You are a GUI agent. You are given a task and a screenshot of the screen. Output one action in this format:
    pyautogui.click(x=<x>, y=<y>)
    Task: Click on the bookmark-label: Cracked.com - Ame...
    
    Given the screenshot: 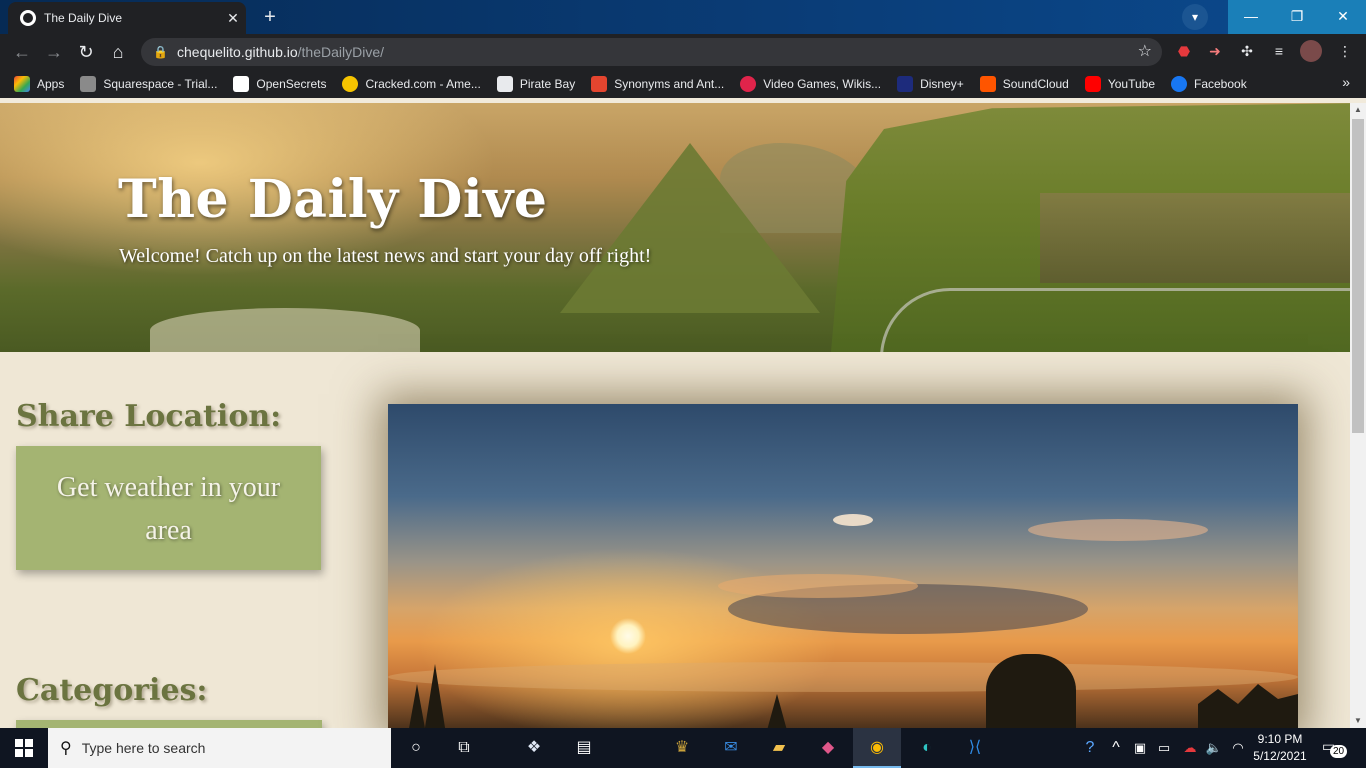 What is the action you would take?
    pyautogui.click(x=423, y=84)
    